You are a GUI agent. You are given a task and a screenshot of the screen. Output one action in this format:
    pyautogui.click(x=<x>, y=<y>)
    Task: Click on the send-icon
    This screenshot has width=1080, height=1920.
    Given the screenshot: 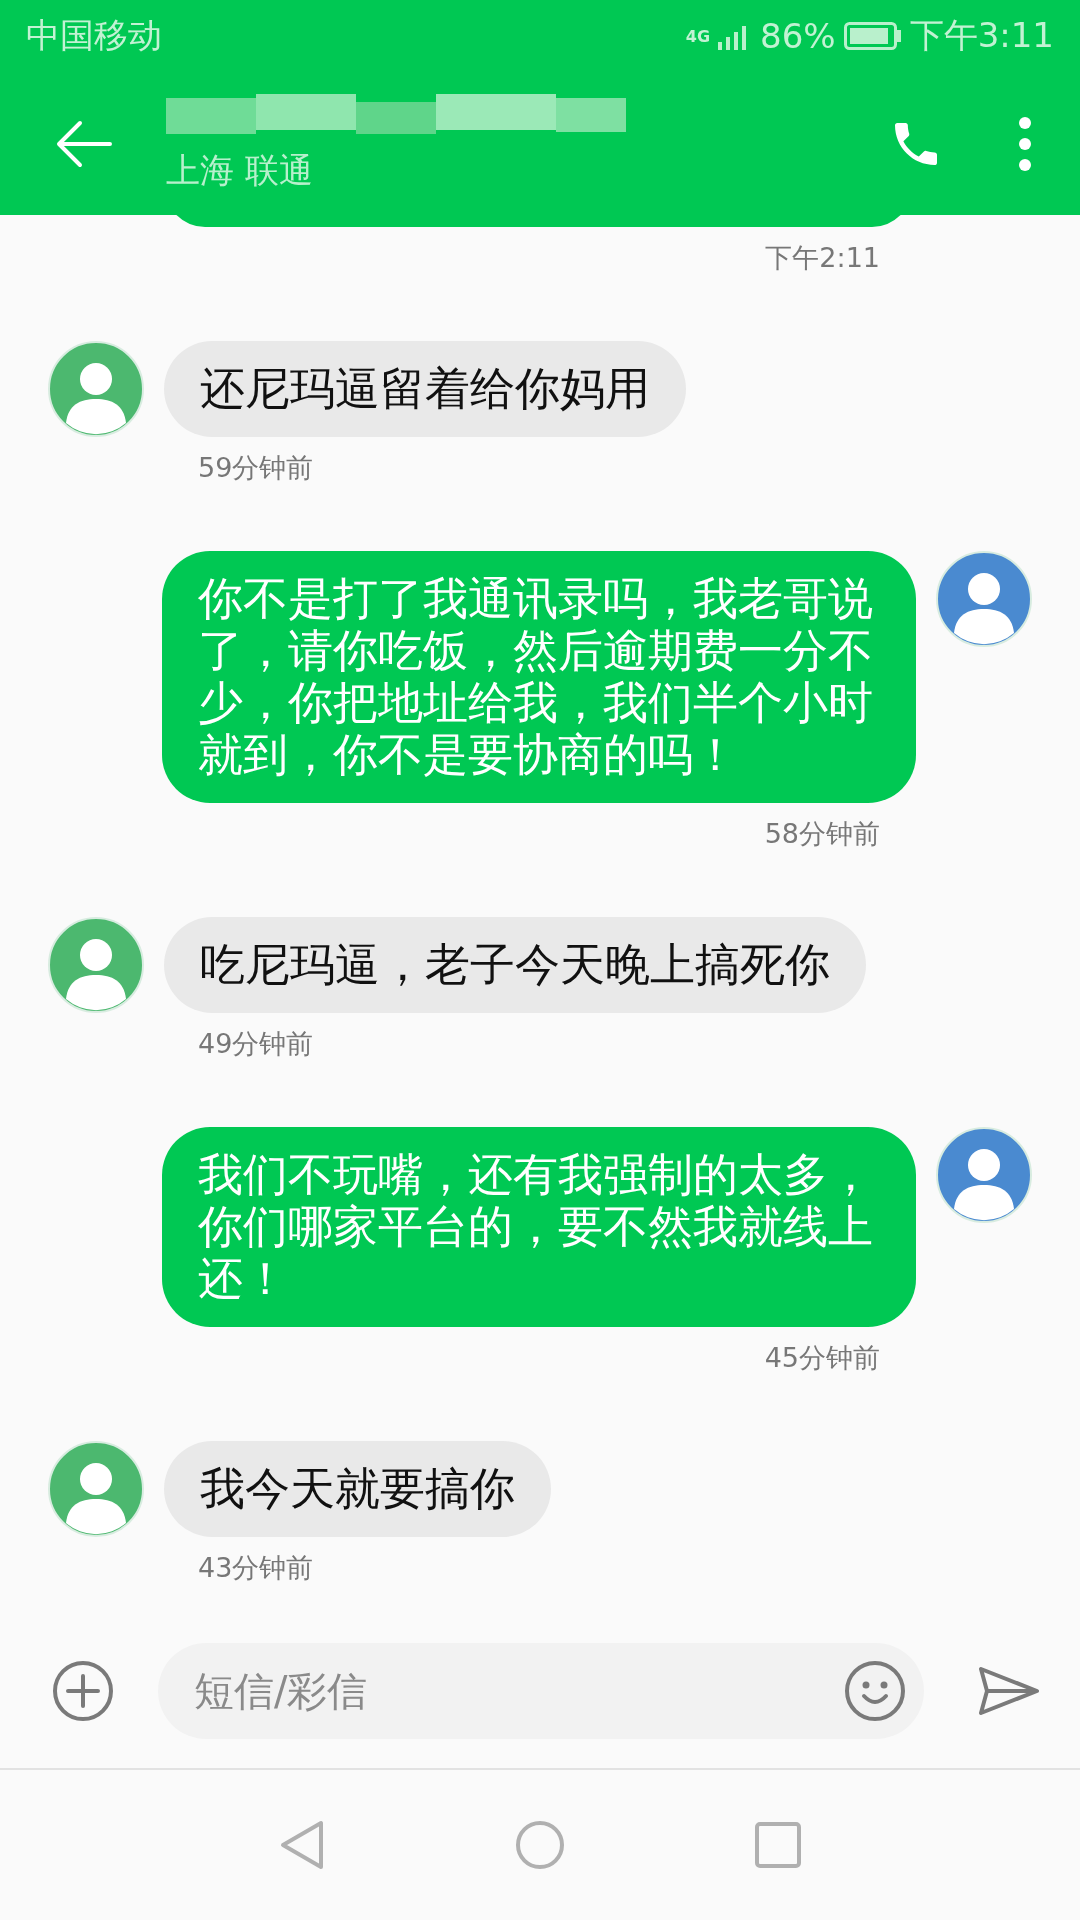 What is the action you would take?
    pyautogui.click(x=1009, y=1691)
    